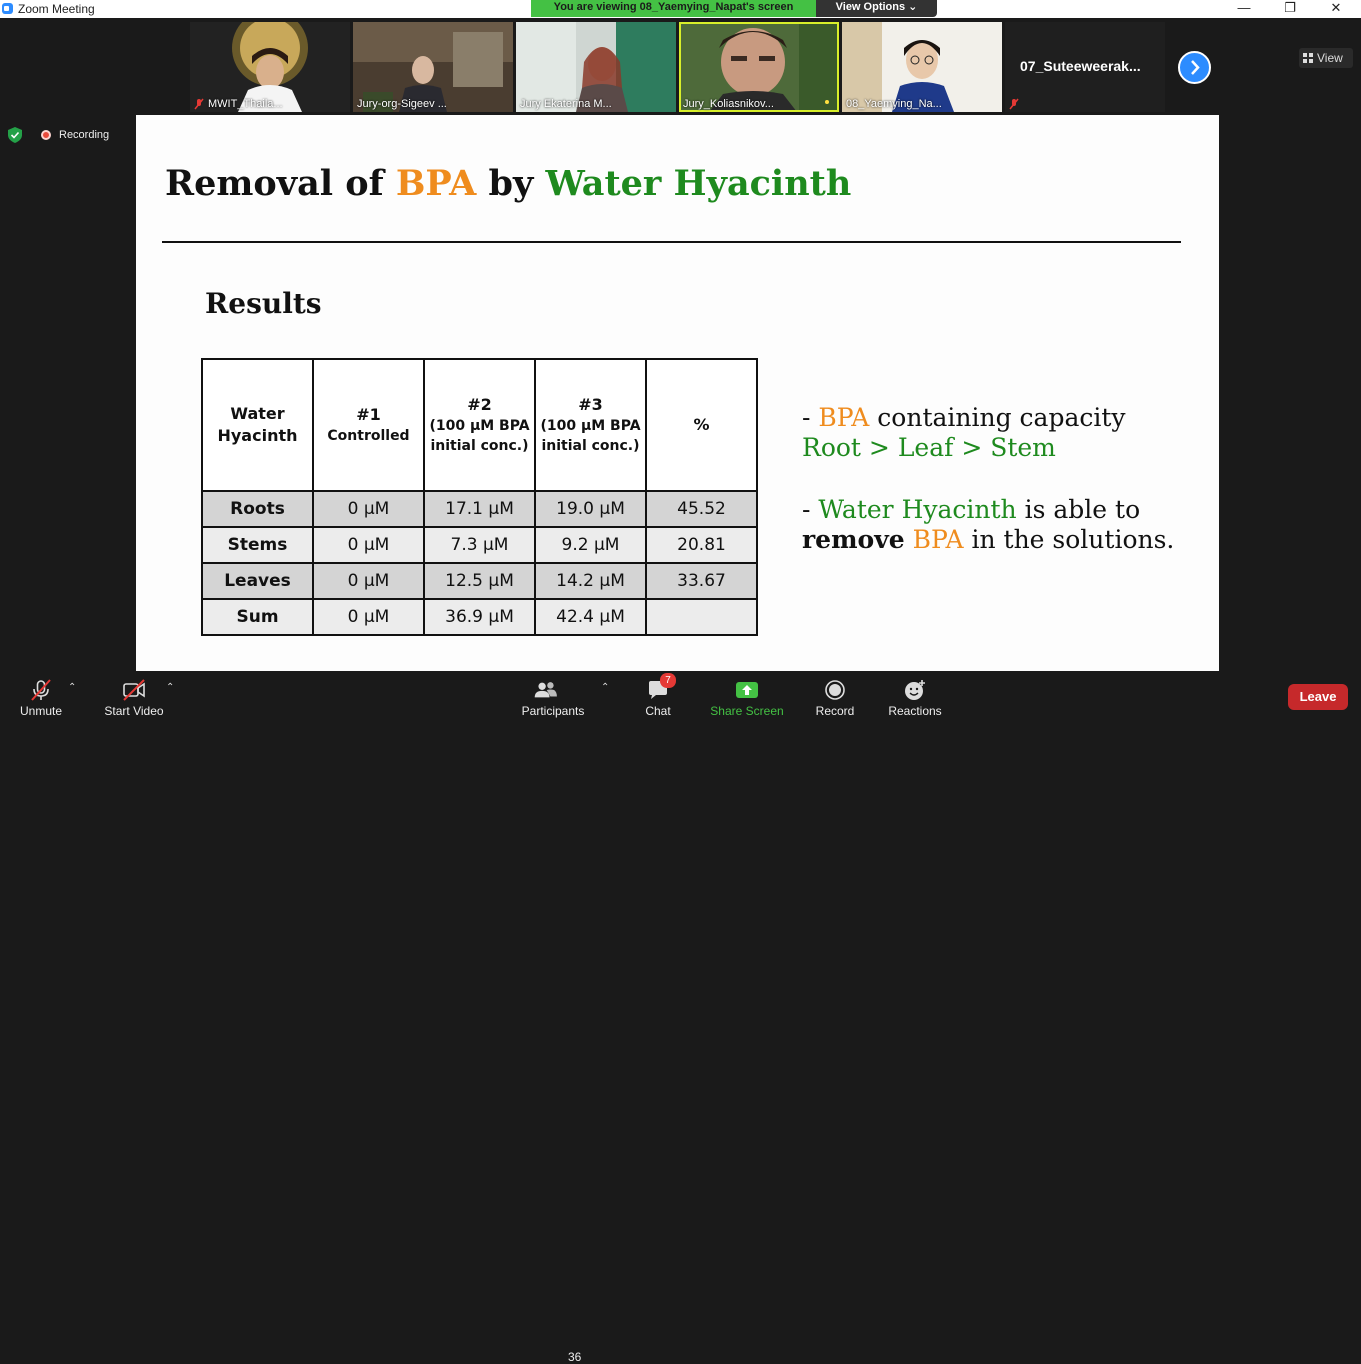  Describe the element at coordinates (15, 135) in the screenshot. I see `security-shield-icon` at that location.